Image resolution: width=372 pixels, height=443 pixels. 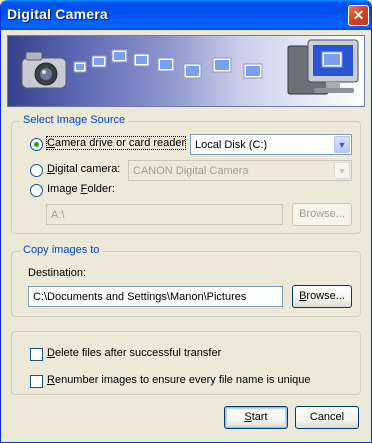 What do you see at coordinates (81, 189) in the screenshot?
I see `image-folder-label: Image Folder:` at bounding box center [81, 189].